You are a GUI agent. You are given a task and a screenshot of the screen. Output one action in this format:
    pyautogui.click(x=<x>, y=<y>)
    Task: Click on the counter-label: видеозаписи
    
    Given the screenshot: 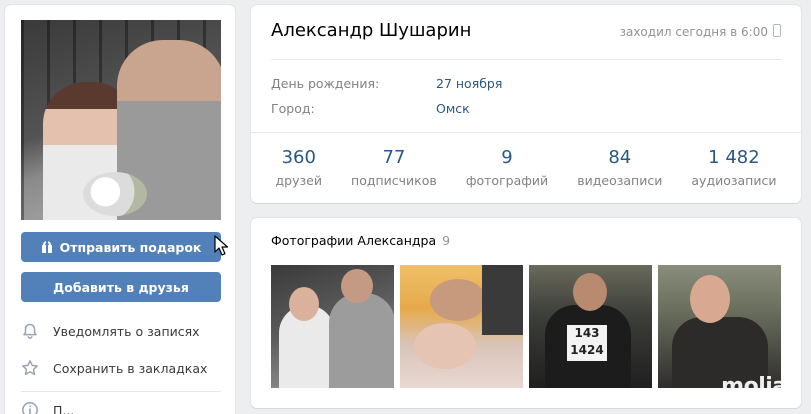 What is the action you would take?
    pyautogui.click(x=620, y=180)
    